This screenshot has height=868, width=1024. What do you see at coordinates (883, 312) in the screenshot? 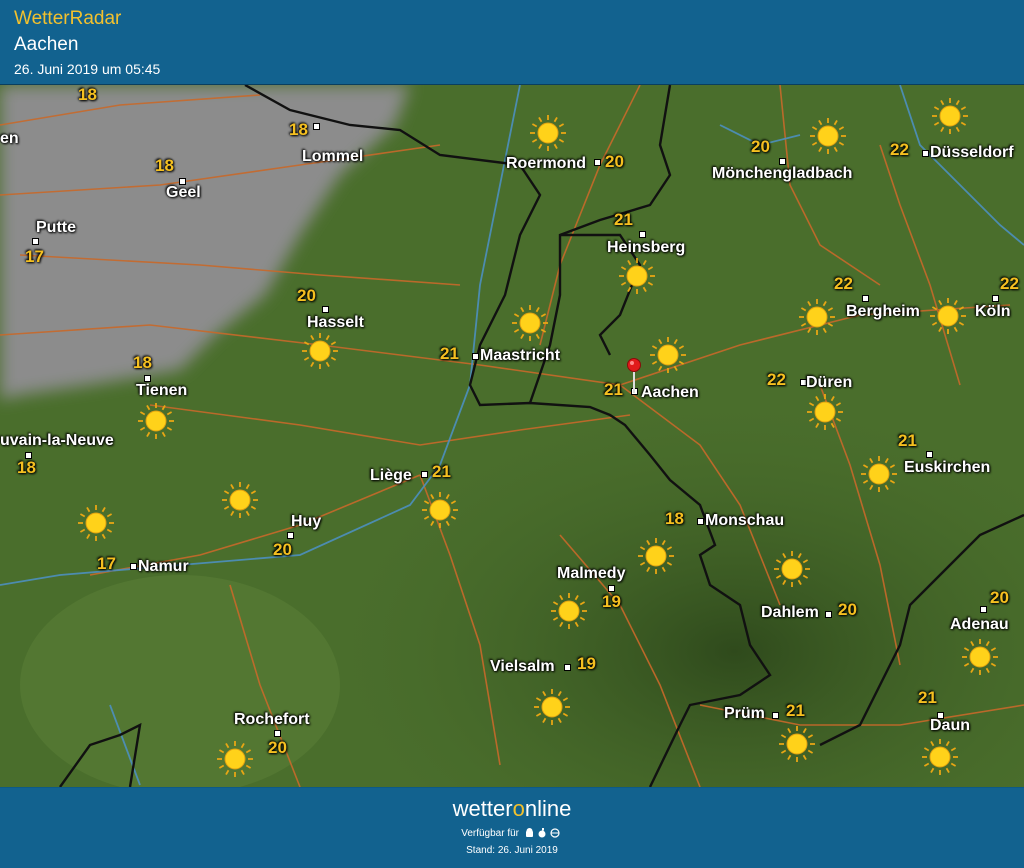
I see `city-label-bergheim: Bergheim` at bounding box center [883, 312].